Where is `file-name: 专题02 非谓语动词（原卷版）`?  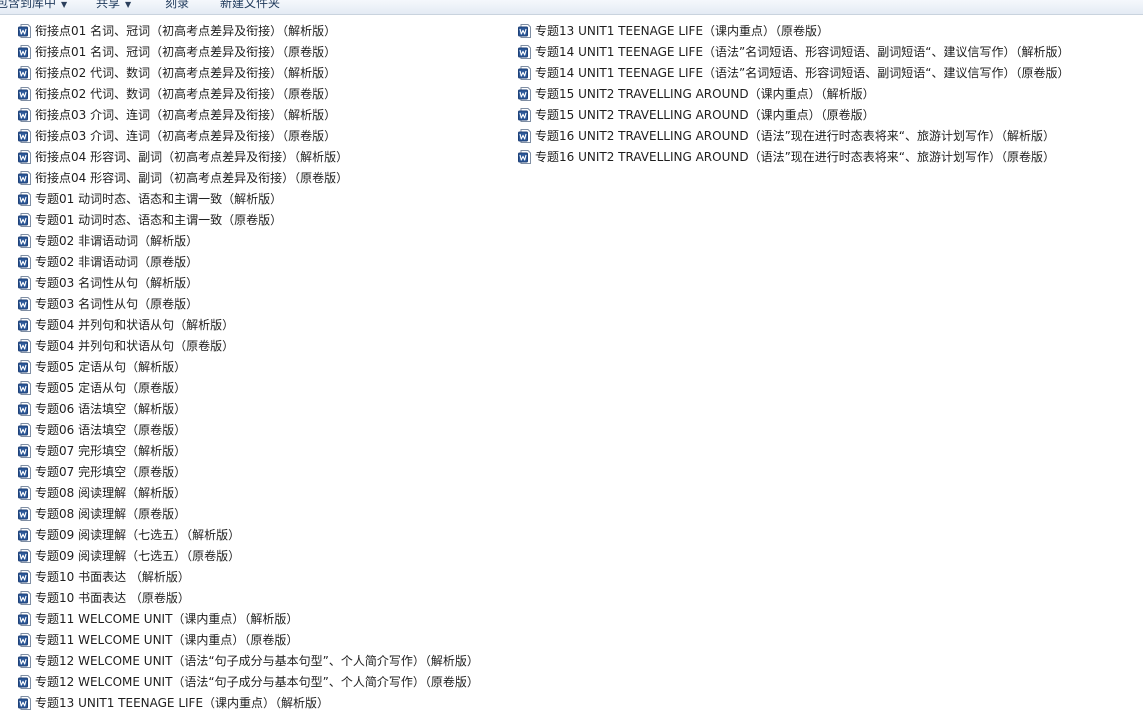 file-name: 专题02 非谓语动词（原卷版） is located at coordinates (117, 261).